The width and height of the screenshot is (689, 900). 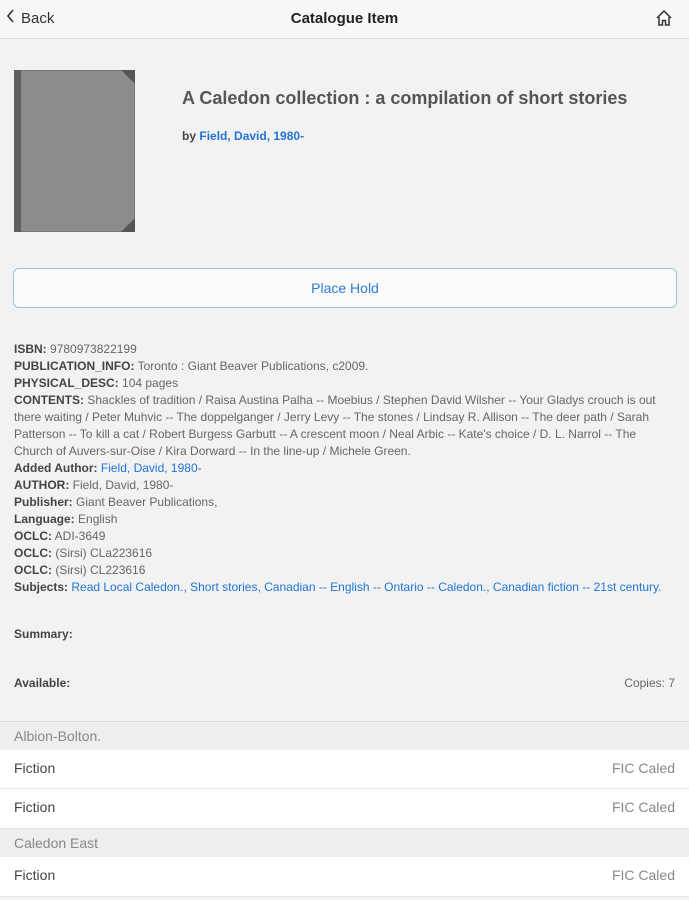 What do you see at coordinates (346, 485) in the screenshot?
I see `author-row: AUTHOR: Field, David, 1980-` at bounding box center [346, 485].